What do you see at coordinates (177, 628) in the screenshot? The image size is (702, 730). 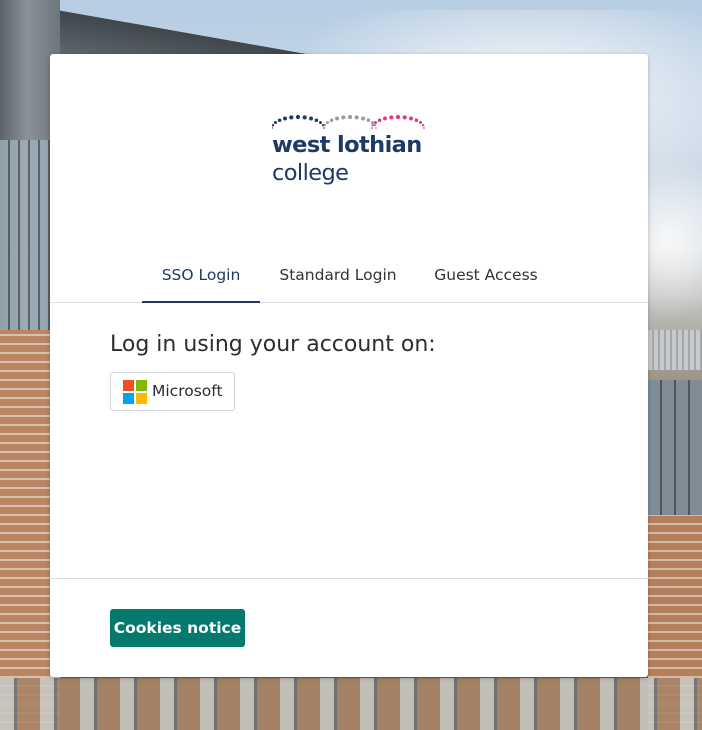 I see `cookies-notice-button: Cookies notice` at bounding box center [177, 628].